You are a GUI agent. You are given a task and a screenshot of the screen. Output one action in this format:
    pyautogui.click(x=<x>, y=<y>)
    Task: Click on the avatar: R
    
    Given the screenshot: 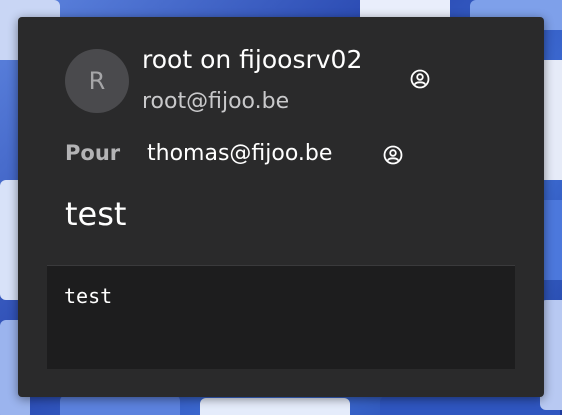 What is the action you would take?
    pyautogui.click(x=97, y=81)
    